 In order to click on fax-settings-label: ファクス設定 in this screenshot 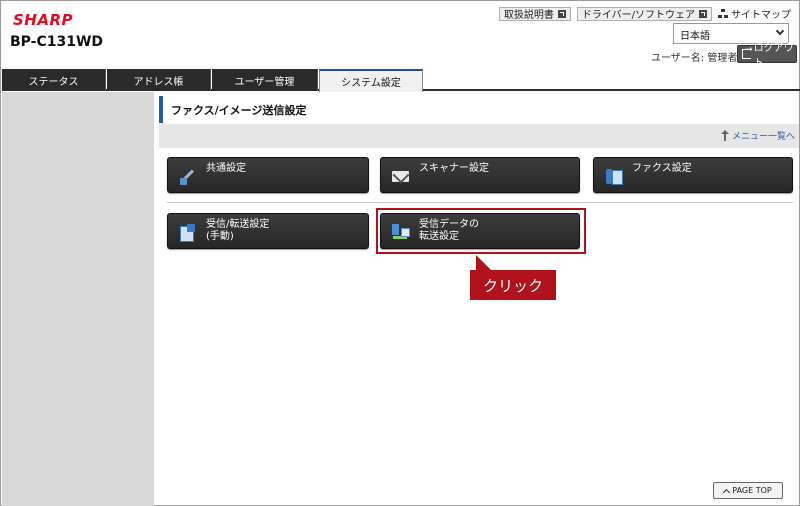, I will do `click(662, 168)`.